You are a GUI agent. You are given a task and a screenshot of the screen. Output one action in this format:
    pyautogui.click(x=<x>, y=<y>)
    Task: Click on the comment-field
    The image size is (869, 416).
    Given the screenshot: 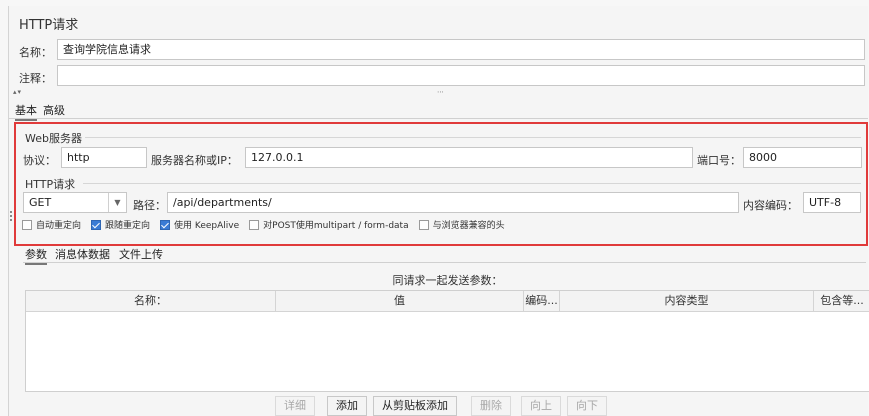 What is the action you would take?
    pyautogui.click(x=461, y=75)
    